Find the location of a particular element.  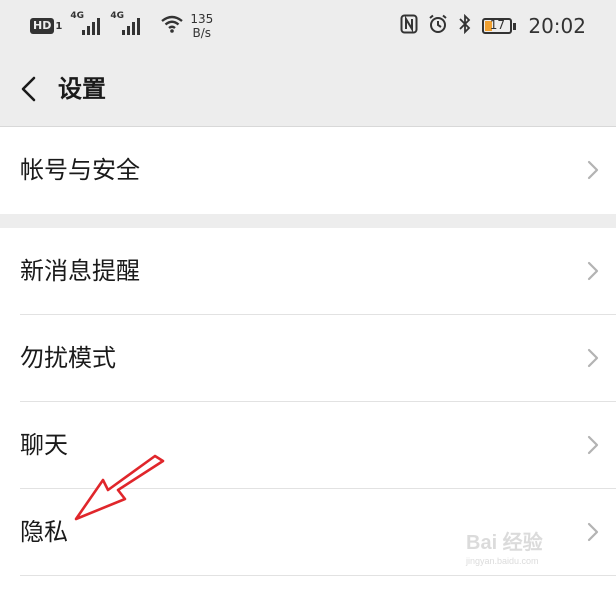

hd-voice-badge: HD is located at coordinates (42, 26).